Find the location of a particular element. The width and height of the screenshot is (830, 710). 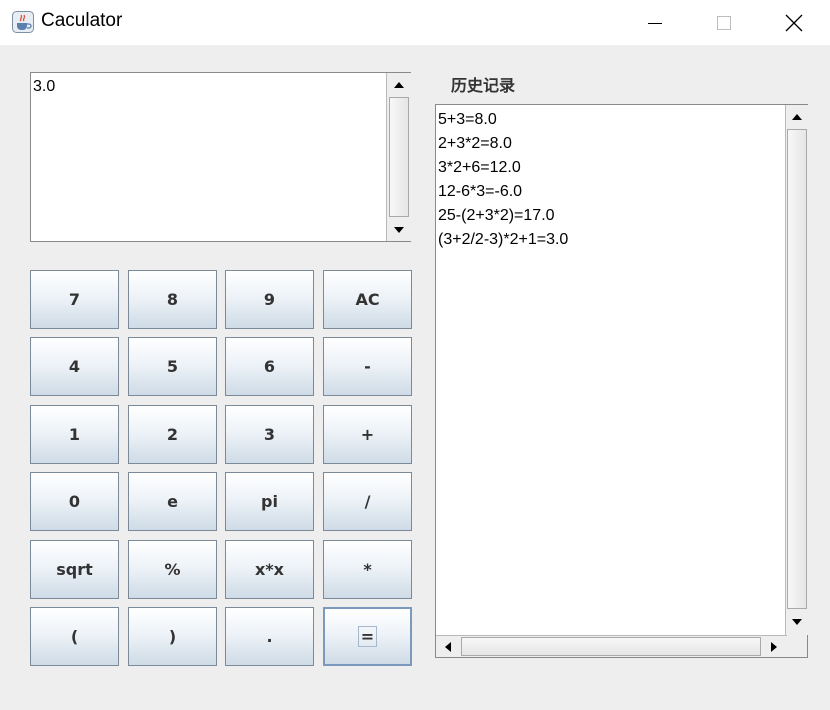

maximize-button is located at coordinates (724, 22).